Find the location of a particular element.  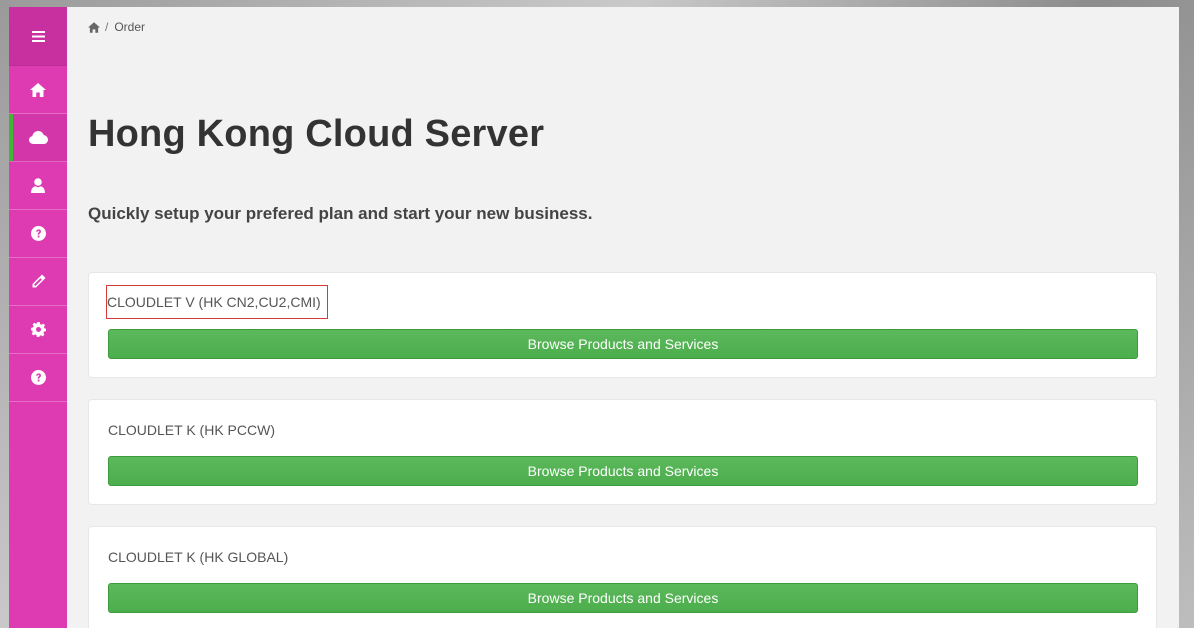

pencil-icon is located at coordinates (38, 281).